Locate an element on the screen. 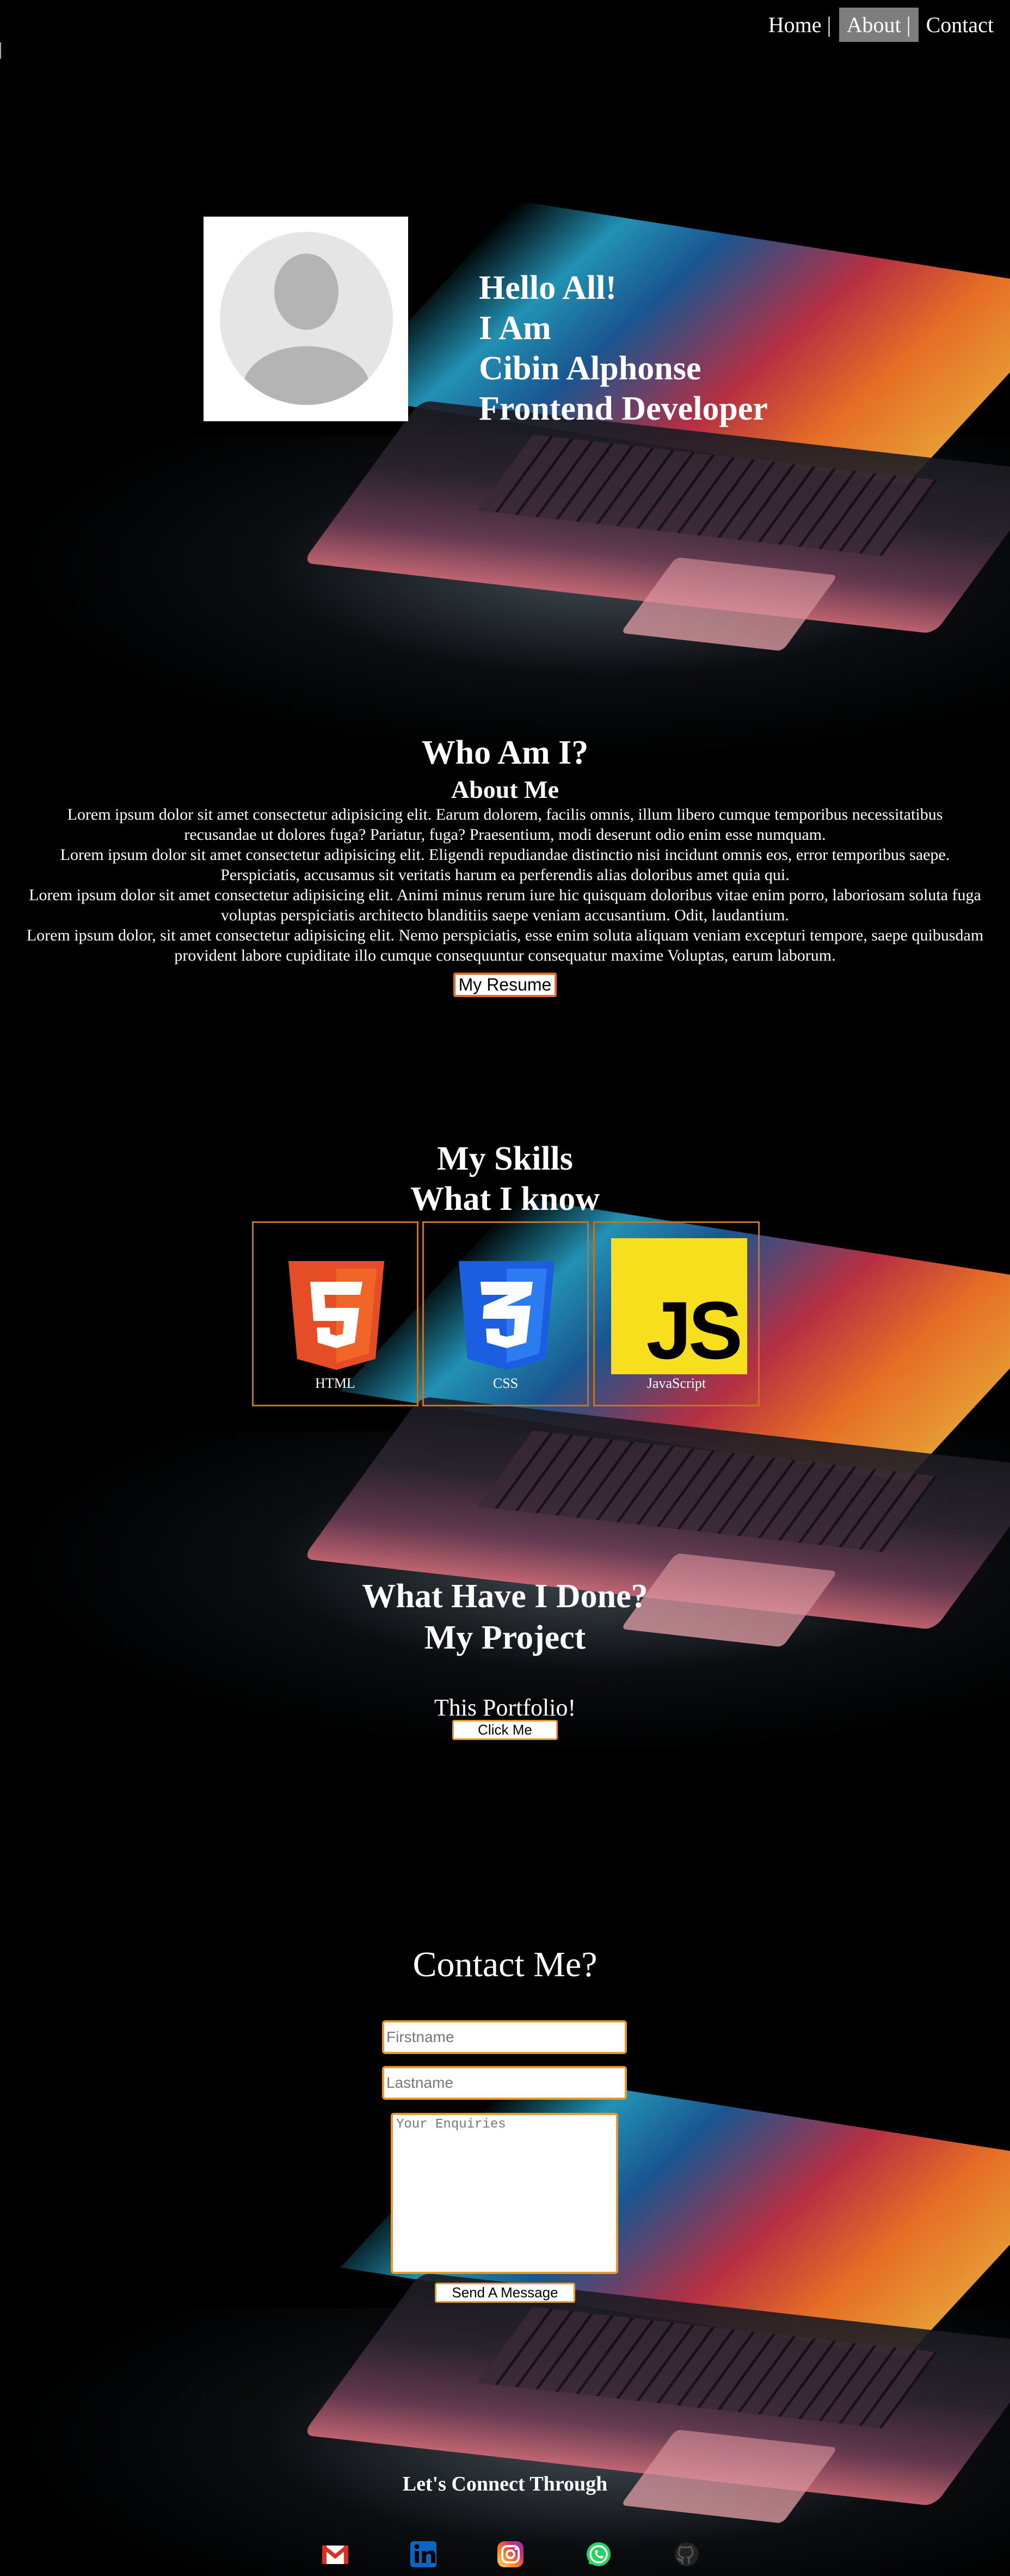 The image size is (1010, 2576). text-cursor is located at coordinates (1, 50).